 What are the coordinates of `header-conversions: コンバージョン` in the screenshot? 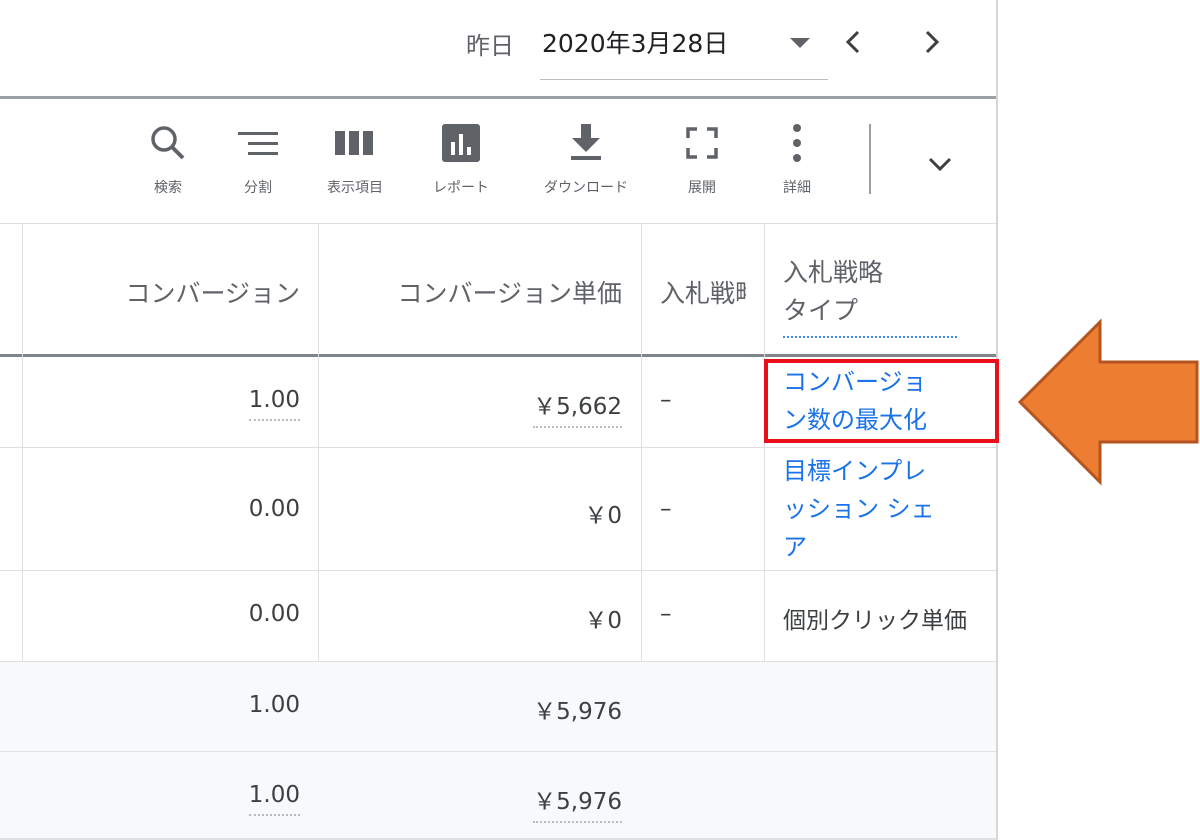 It's located at (160, 292).